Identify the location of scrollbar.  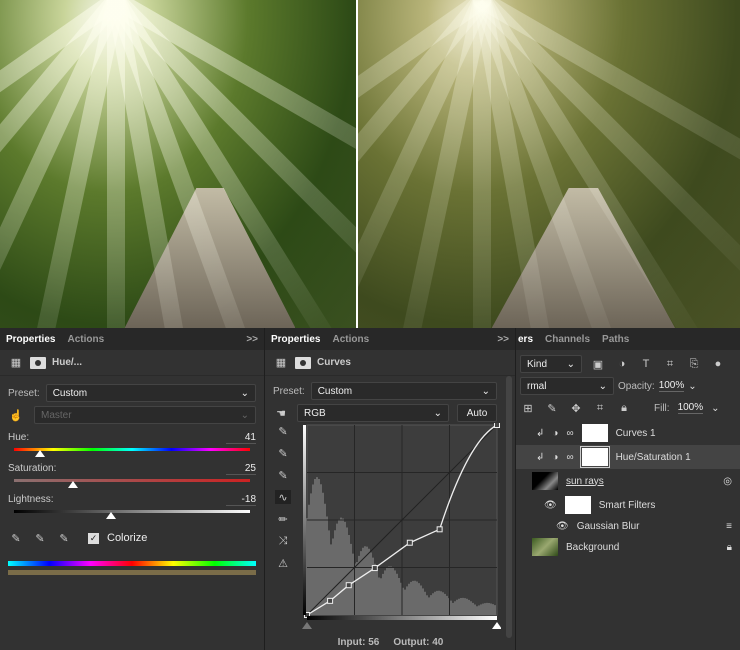
(509, 507).